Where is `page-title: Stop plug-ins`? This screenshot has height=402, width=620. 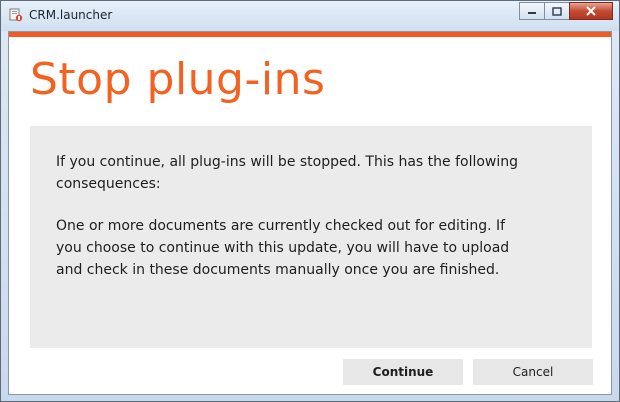 page-title: Stop plug-ins is located at coordinates (178, 79).